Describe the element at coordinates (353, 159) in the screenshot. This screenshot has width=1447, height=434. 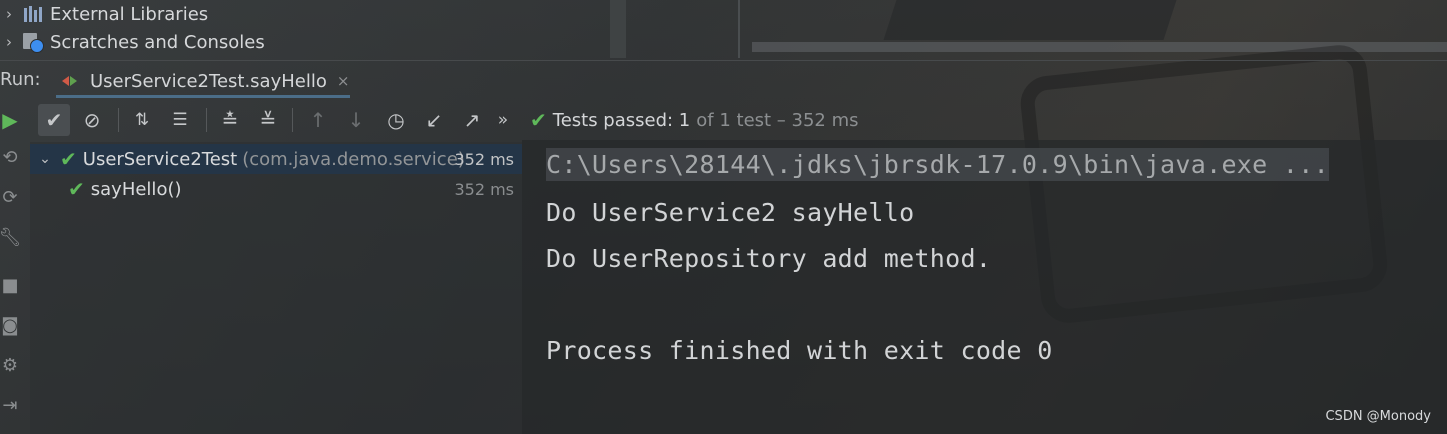
I see `test-class-package: (com.java.demo.service)` at that location.